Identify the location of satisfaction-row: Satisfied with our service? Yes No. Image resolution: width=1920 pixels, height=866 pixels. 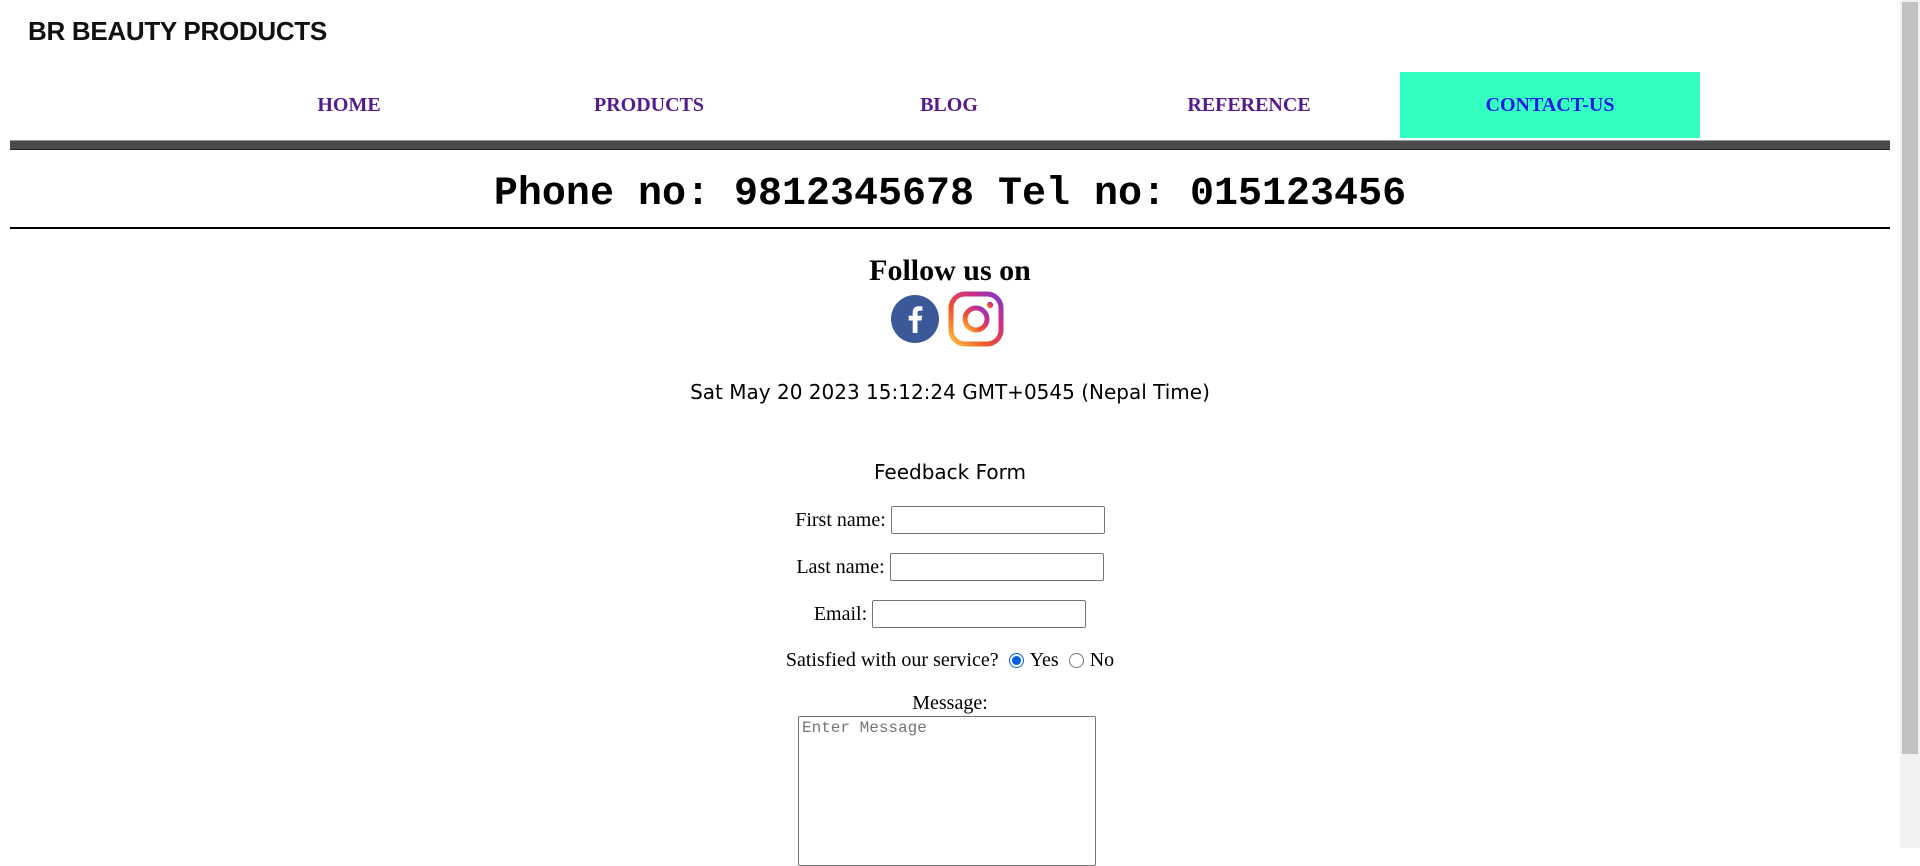
(950, 660).